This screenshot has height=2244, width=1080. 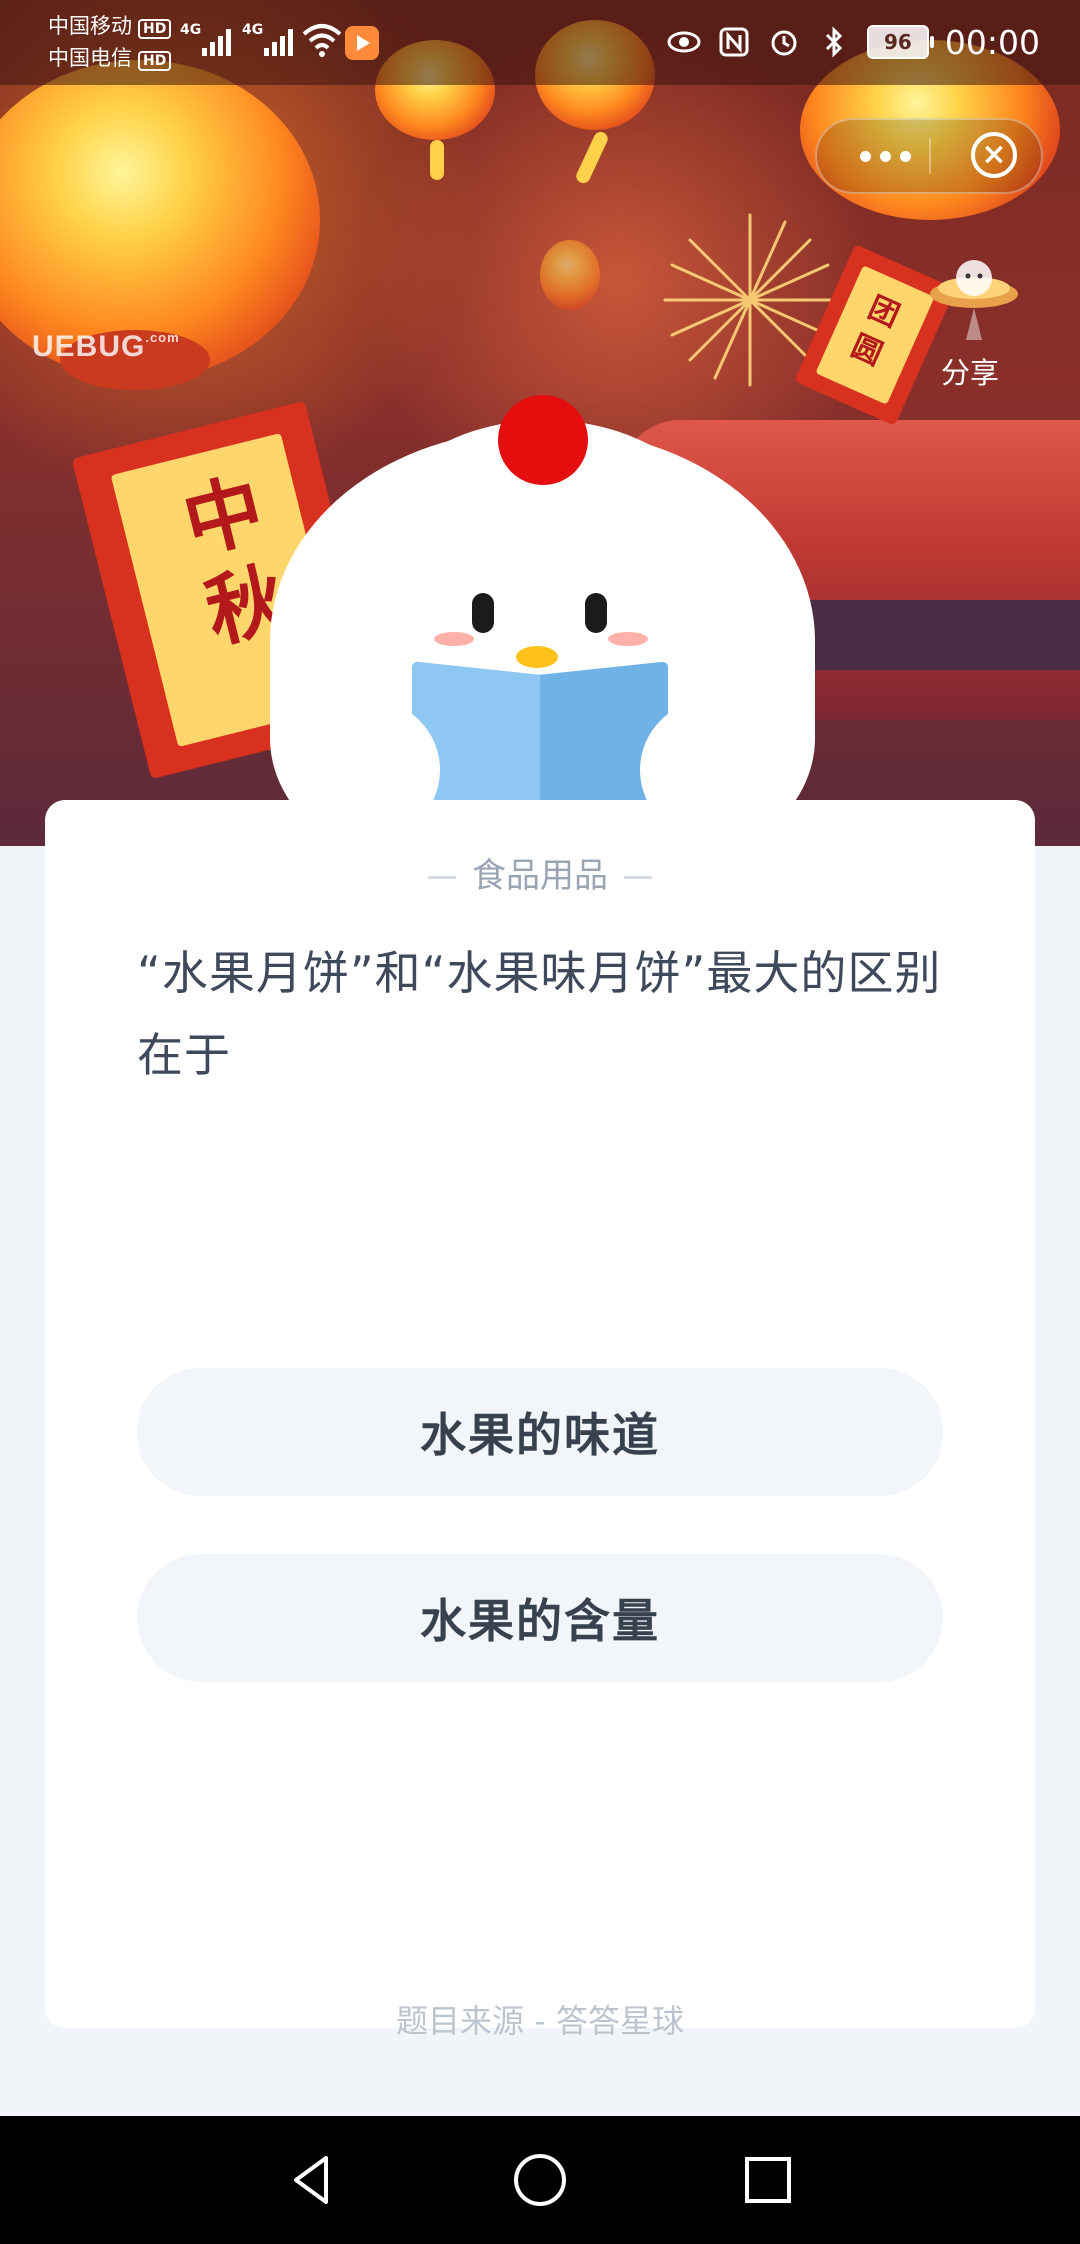 What do you see at coordinates (483, 613) in the screenshot?
I see `mascot-eye-left` at bounding box center [483, 613].